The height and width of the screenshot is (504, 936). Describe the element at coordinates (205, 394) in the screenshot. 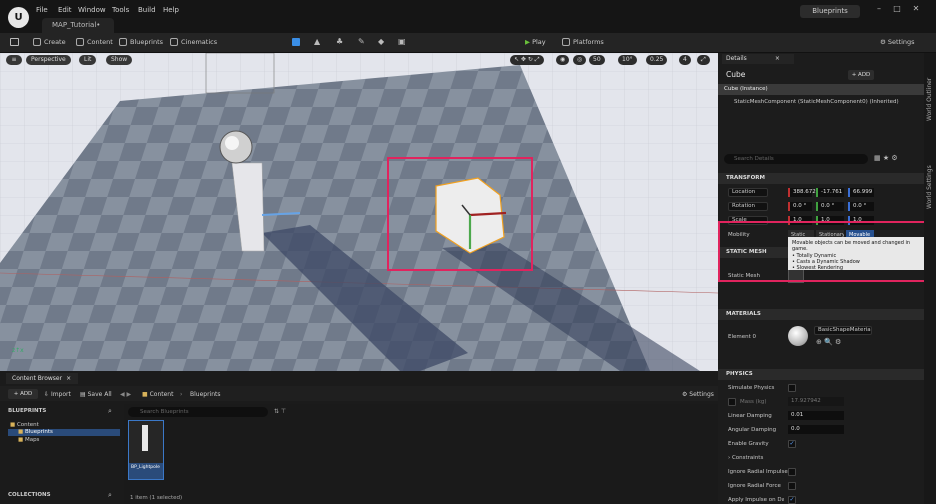

I see `path-blueprints: Blueprints` at that location.